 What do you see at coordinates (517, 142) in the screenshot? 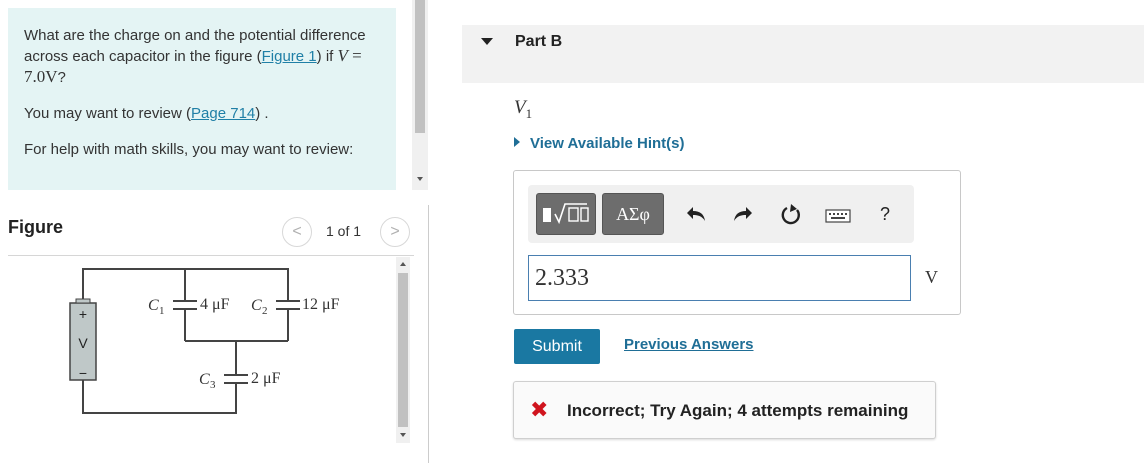
I see `caret-right-icon` at bounding box center [517, 142].